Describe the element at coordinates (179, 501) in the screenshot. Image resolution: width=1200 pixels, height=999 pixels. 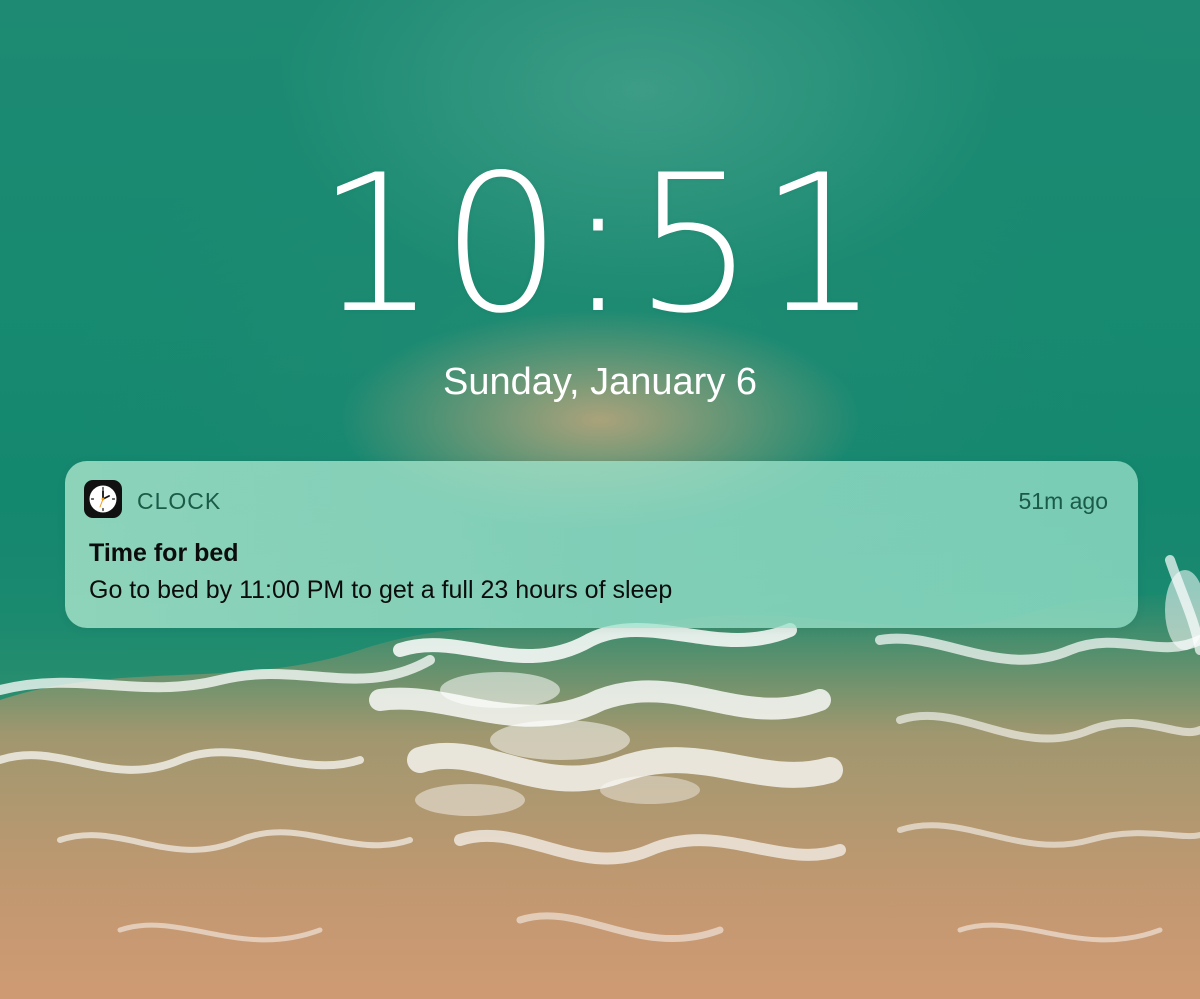
I see `notification-app-name: CLOCK` at that location.